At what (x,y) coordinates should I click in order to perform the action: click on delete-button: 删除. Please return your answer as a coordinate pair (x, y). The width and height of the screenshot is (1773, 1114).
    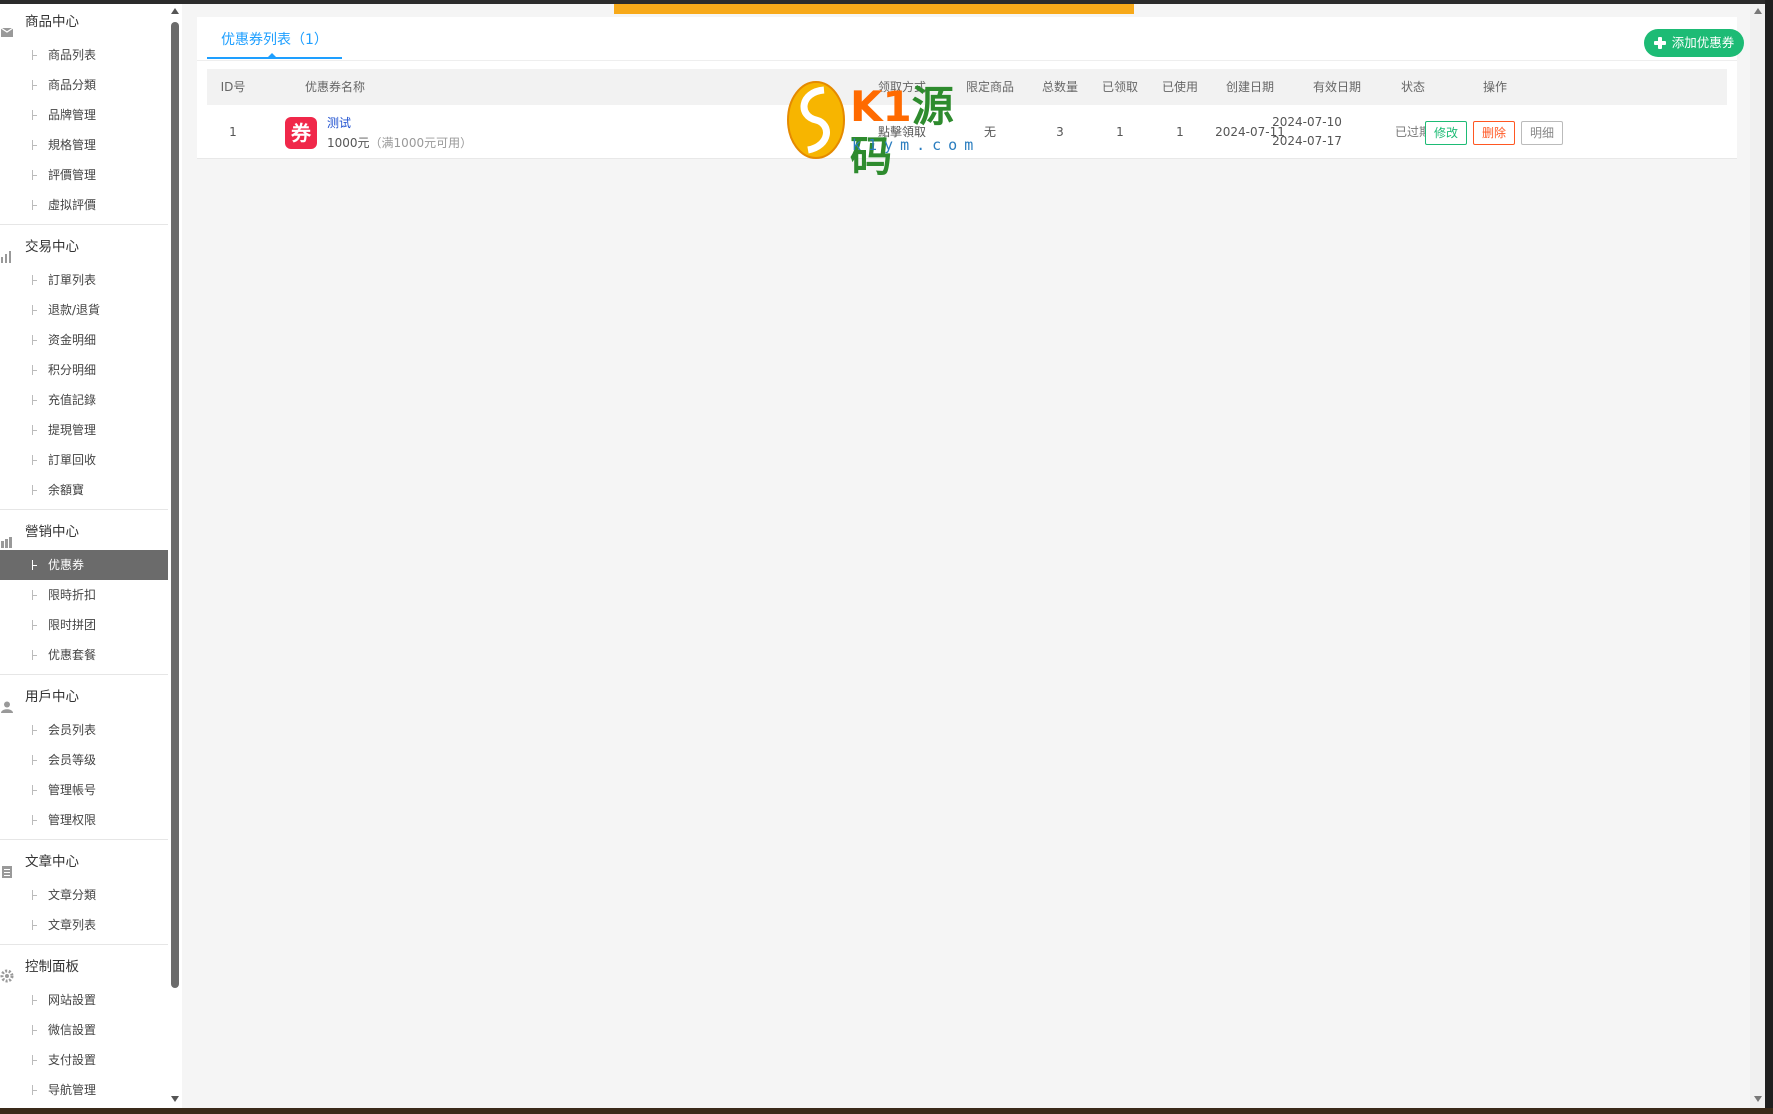
    Looking at the image, I should click on (1494, 133).